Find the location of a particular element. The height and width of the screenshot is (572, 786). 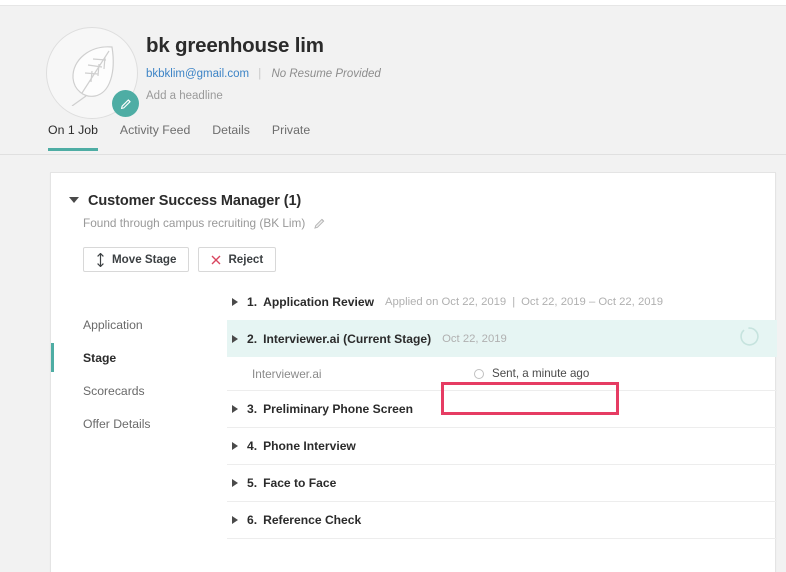

tab-private: Private is located at coordinates (291, 136).